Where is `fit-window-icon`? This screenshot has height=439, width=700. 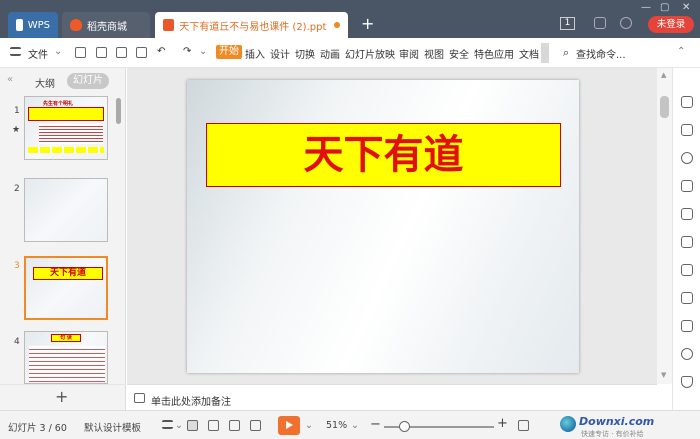
fit-window-icon is located at coordinates (523, 425).